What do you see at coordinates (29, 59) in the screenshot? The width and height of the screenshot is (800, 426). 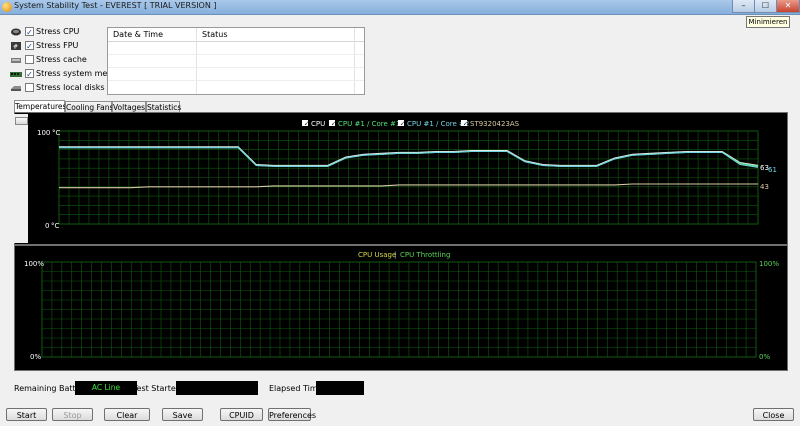 I see `stress-cache-checkbox` at bounding box center [29, 59].